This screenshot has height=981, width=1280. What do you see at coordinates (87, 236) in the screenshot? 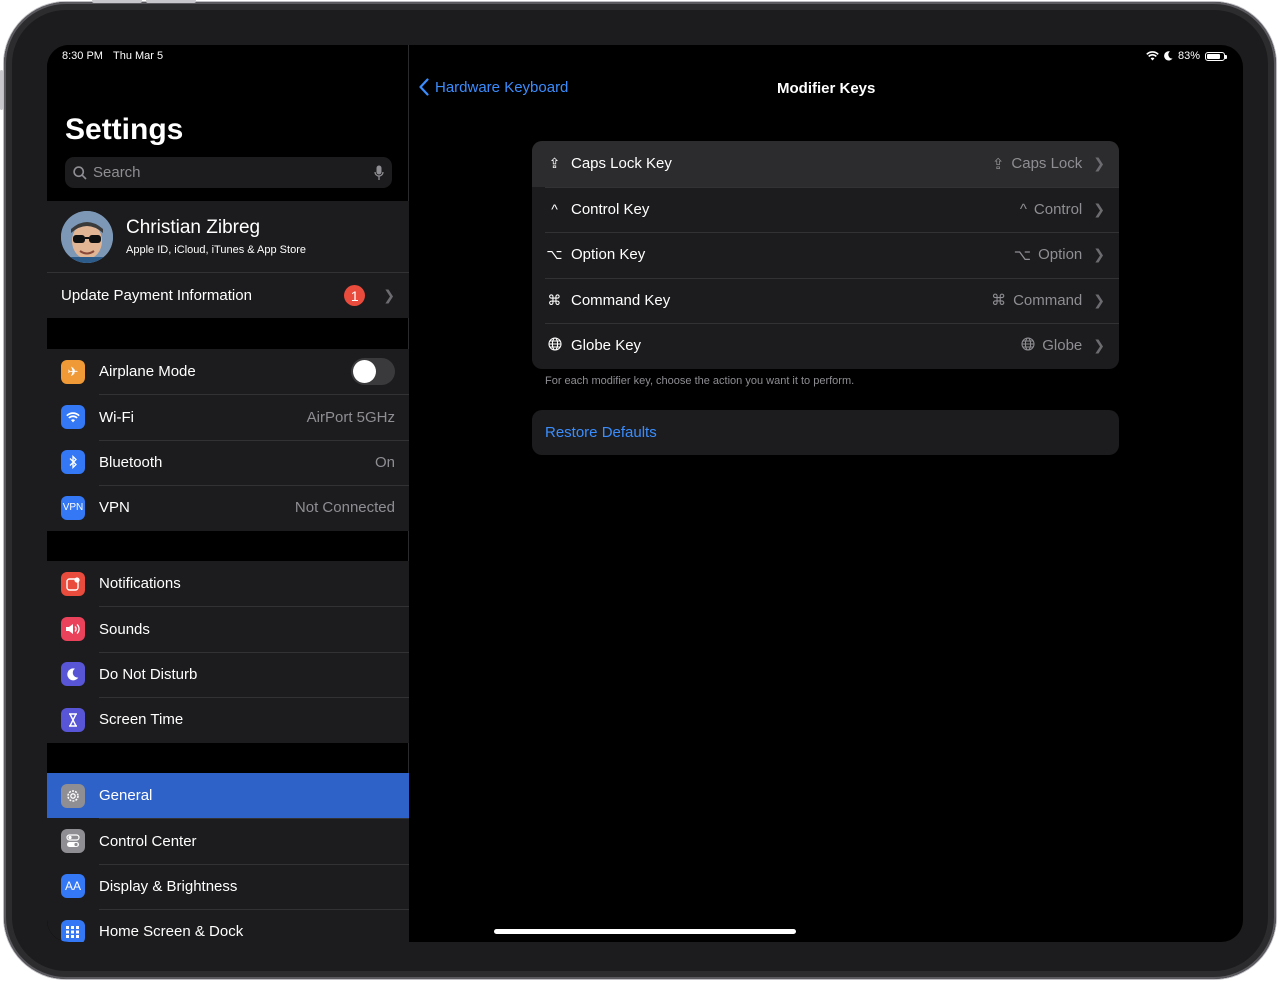
I see `avatar` at bounding box center [87, 236].